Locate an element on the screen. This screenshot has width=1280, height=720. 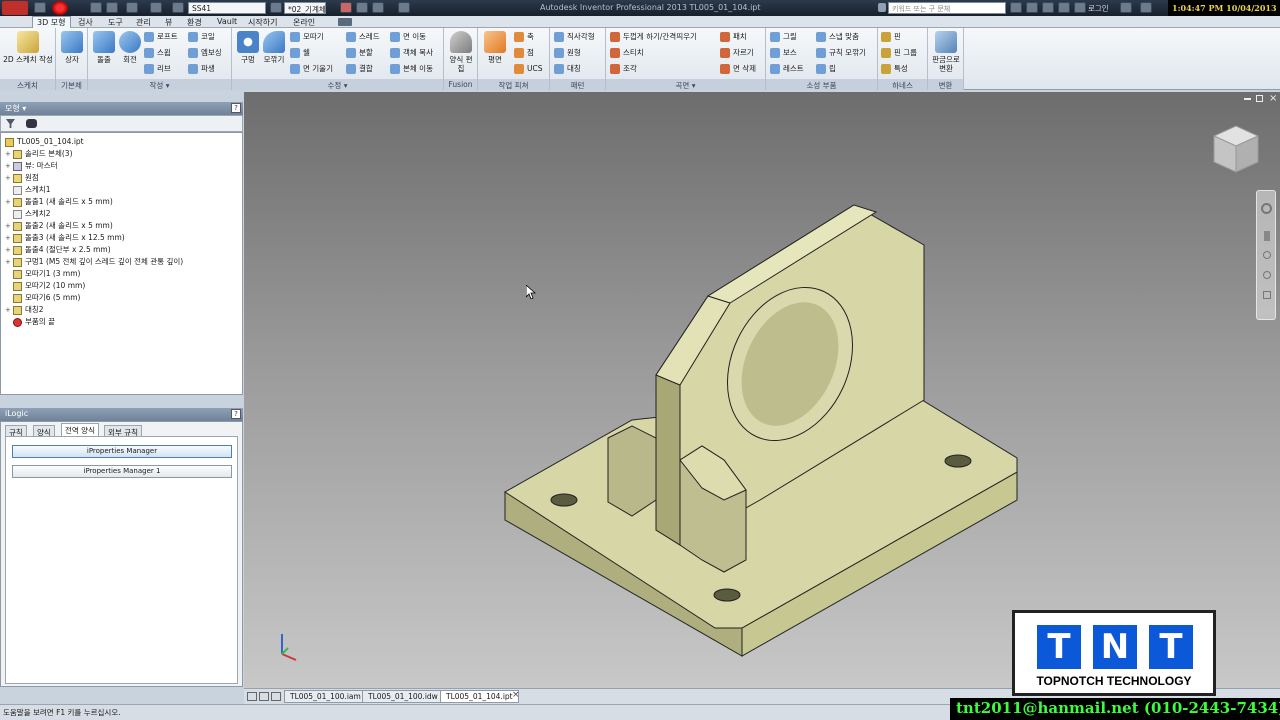
tile-vertical-icon is located at coordinates (264, 696).